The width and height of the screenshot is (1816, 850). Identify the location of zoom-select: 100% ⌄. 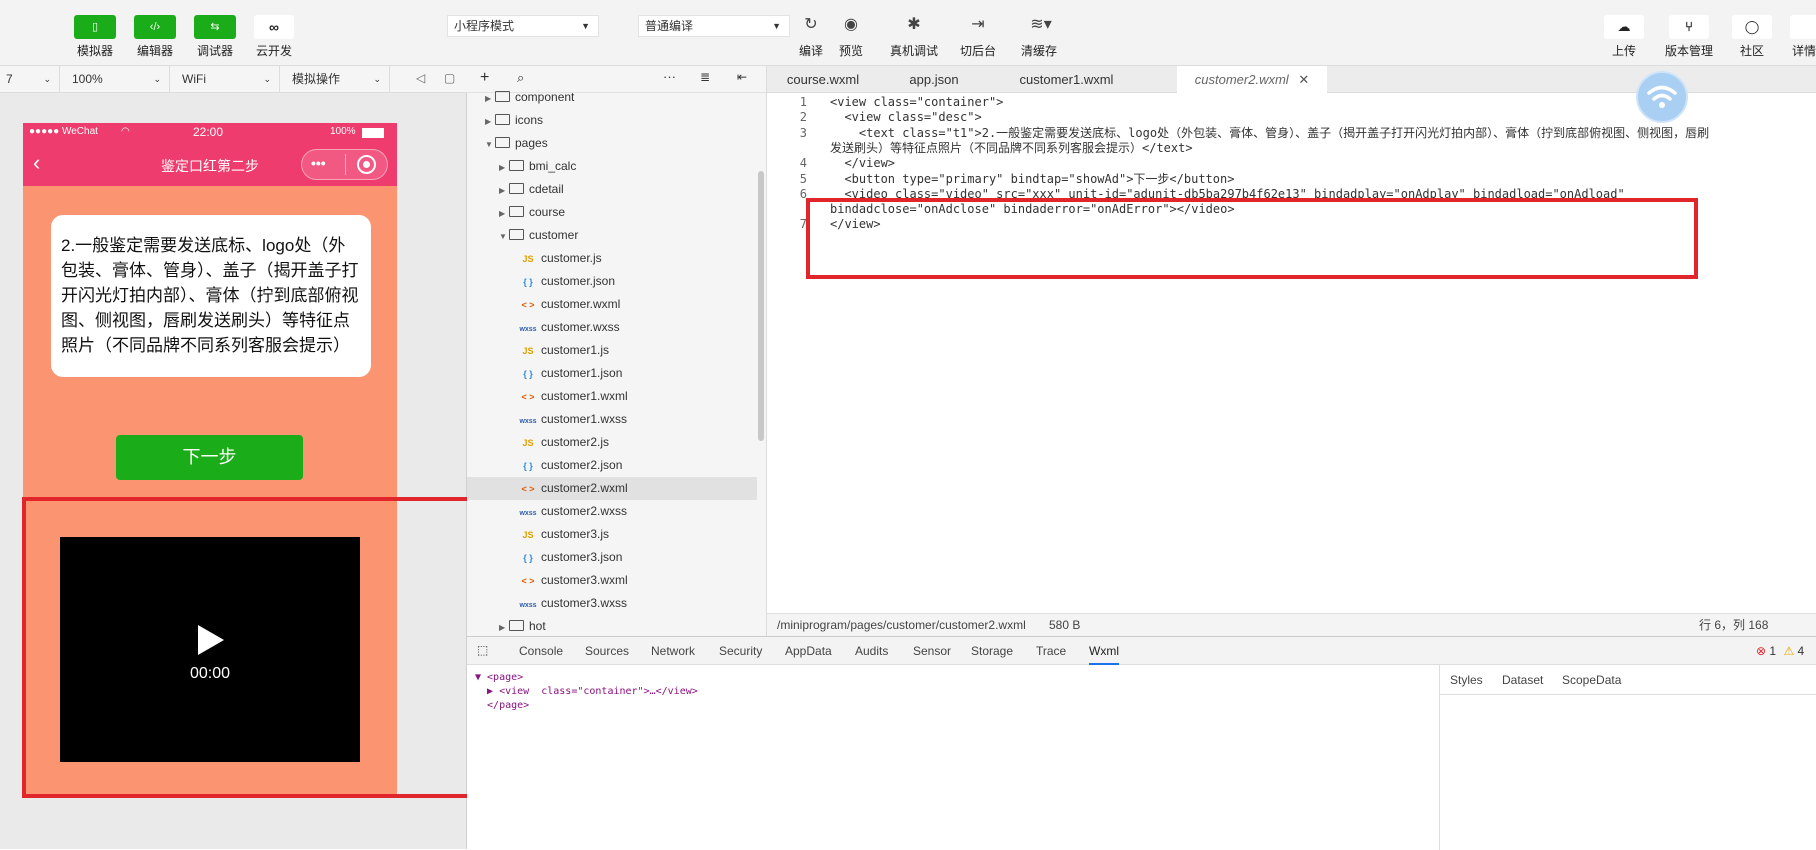
(118, 79).